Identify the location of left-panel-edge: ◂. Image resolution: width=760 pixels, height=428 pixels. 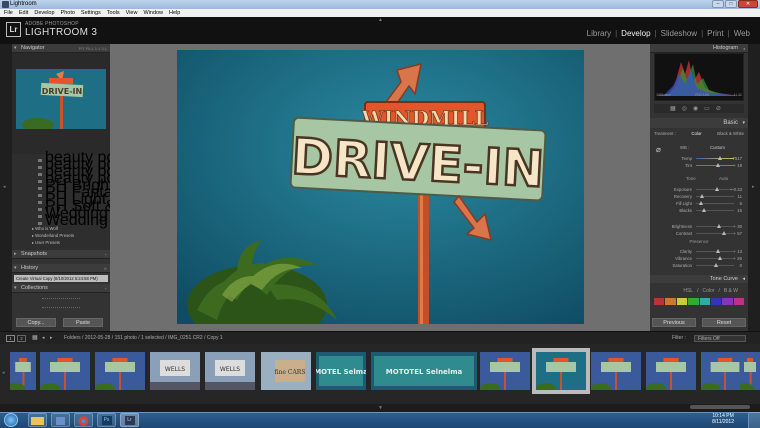
(6, 187).